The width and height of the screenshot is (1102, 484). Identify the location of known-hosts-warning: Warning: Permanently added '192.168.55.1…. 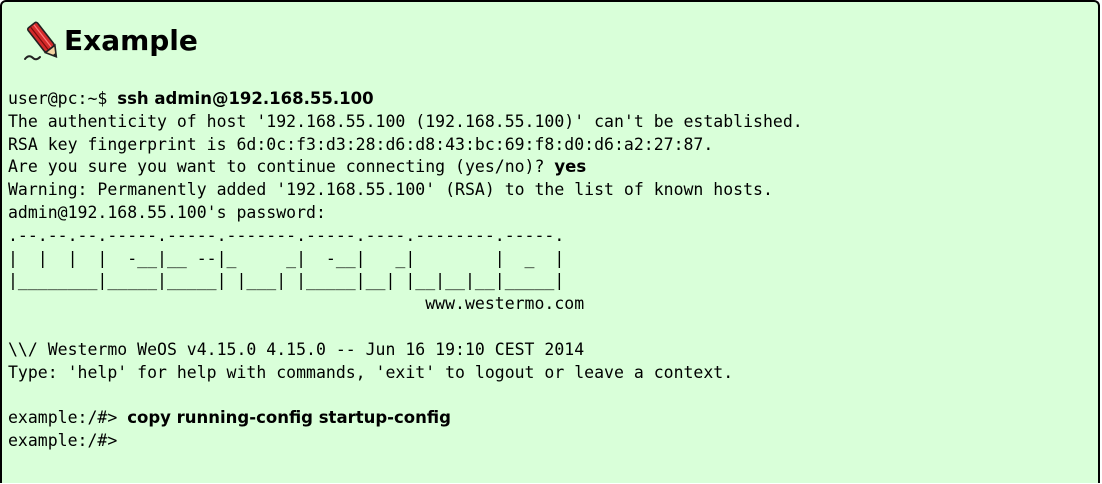
(390, 190).